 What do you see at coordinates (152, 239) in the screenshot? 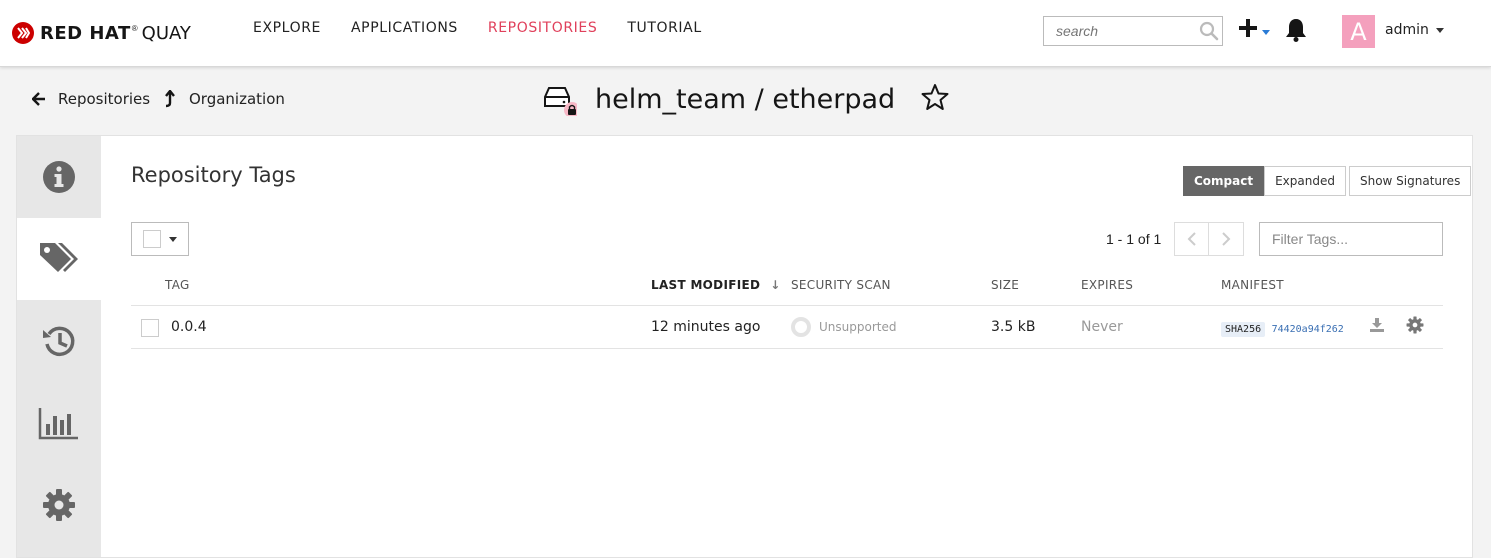
I see `select-all-checkbox` at bounding box center [152, 239].